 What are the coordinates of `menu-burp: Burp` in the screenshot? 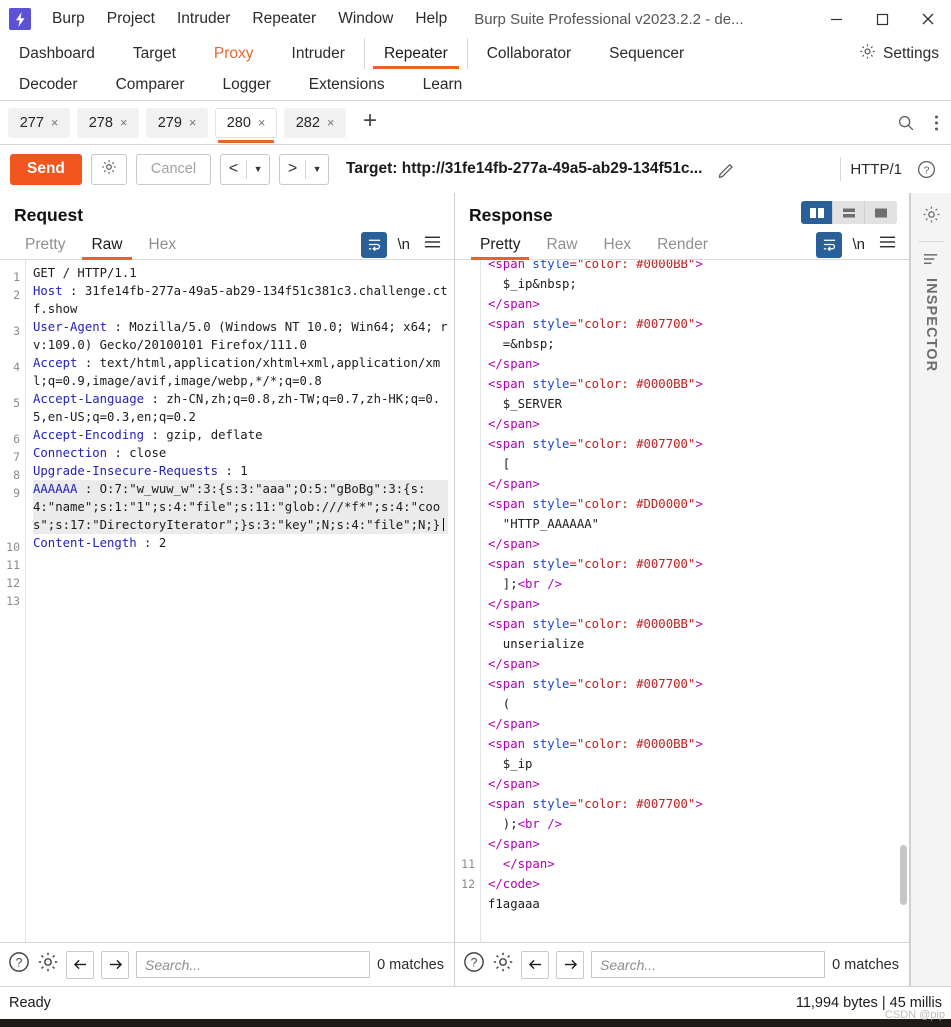 It's located at (68, 19).